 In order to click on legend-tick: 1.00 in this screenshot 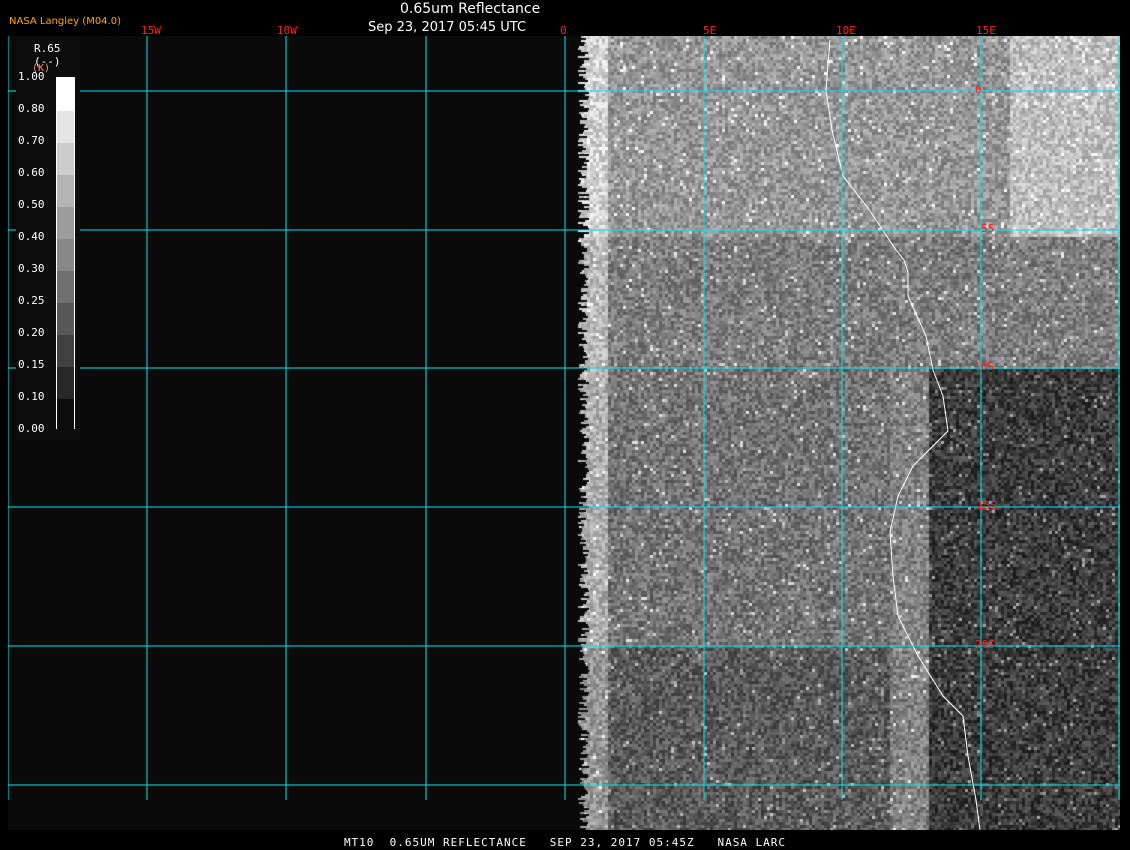, I will do `click(31, 76)`.